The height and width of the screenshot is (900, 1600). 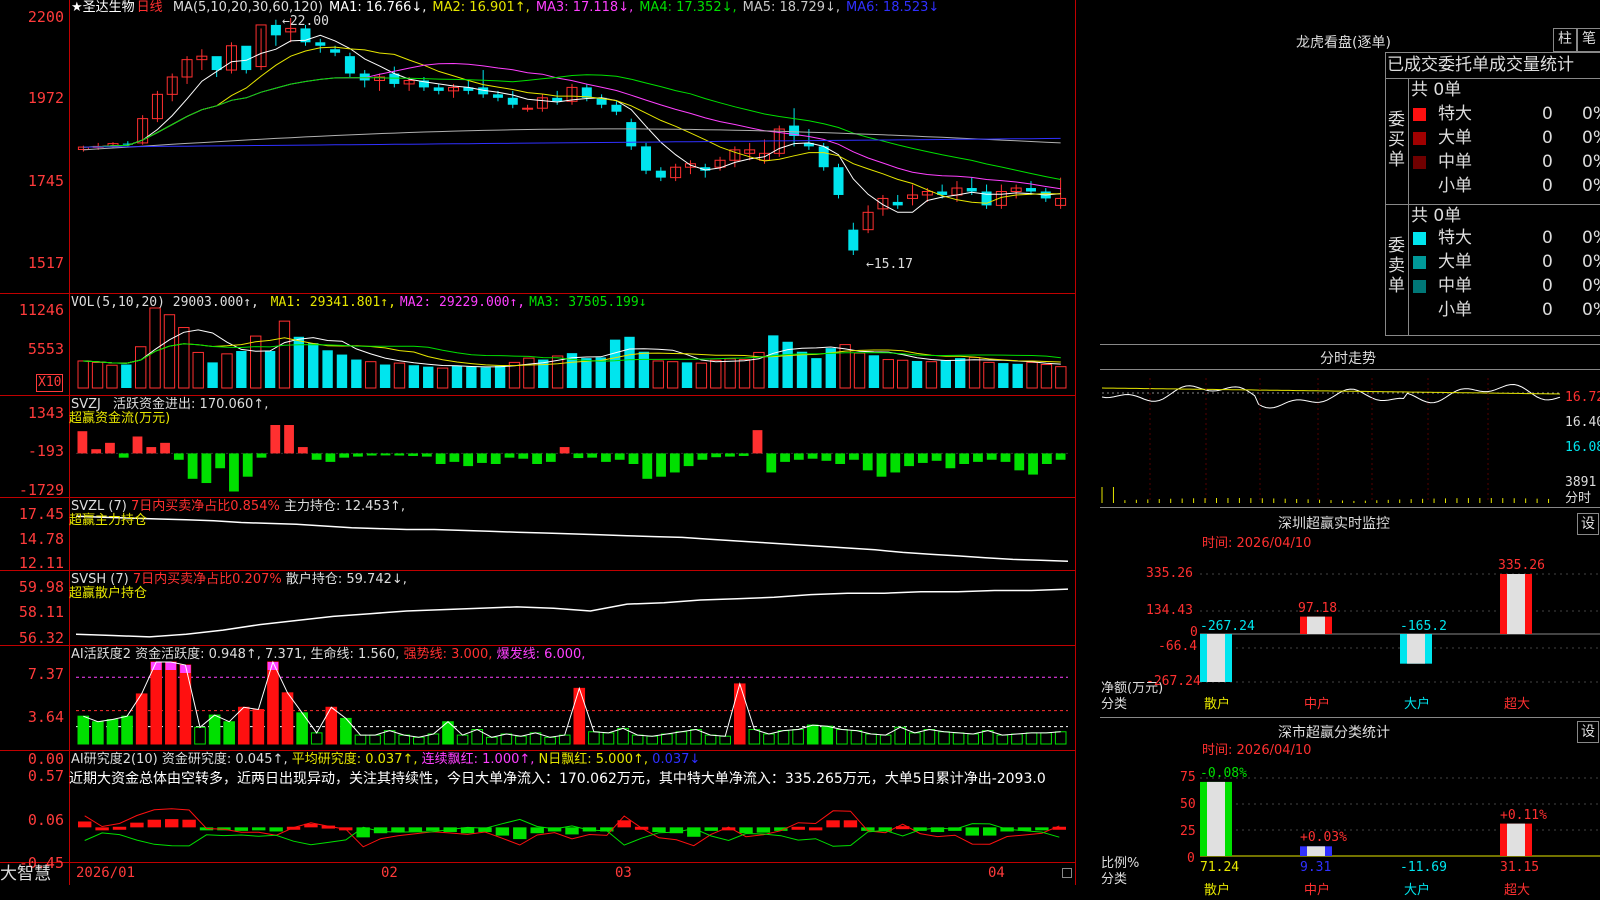 What do you see at coordinates (77, 7) in the screenshot?
I see `star-icon: ★` at bounding box center [77, 7].